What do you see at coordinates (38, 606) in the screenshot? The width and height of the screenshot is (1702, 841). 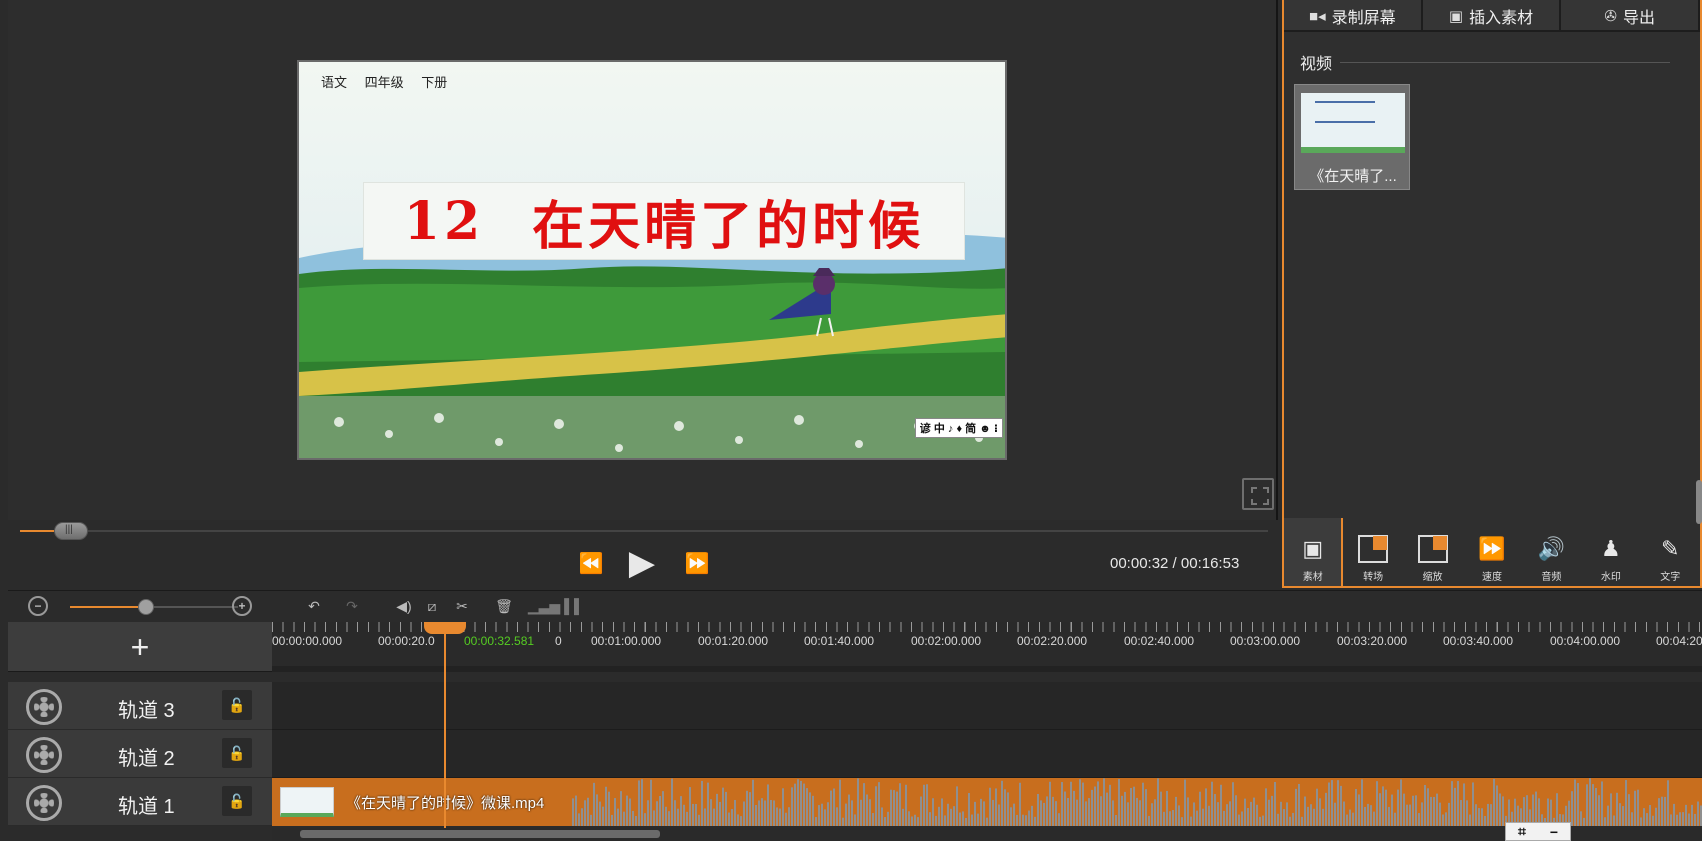 I see `zoom-out-icon: −` at bounding box center [38, 606].